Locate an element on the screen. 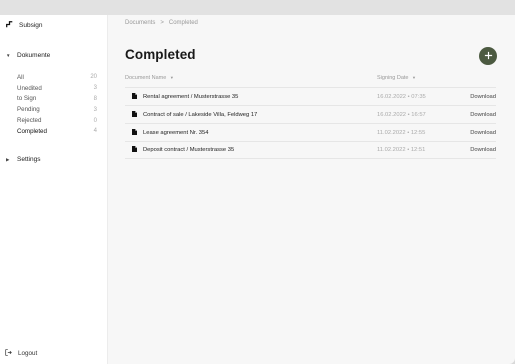  logout-icon is located at coordinates (8, 353).